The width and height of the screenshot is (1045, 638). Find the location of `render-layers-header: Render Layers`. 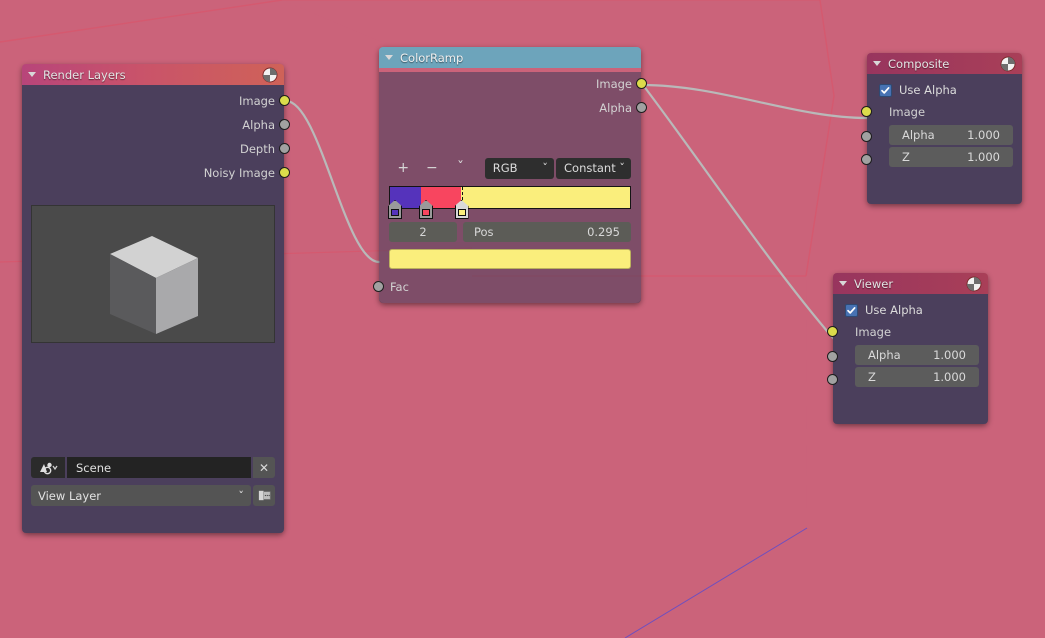

render-layers-header: Render Layers is located at coordinates (153, 74).